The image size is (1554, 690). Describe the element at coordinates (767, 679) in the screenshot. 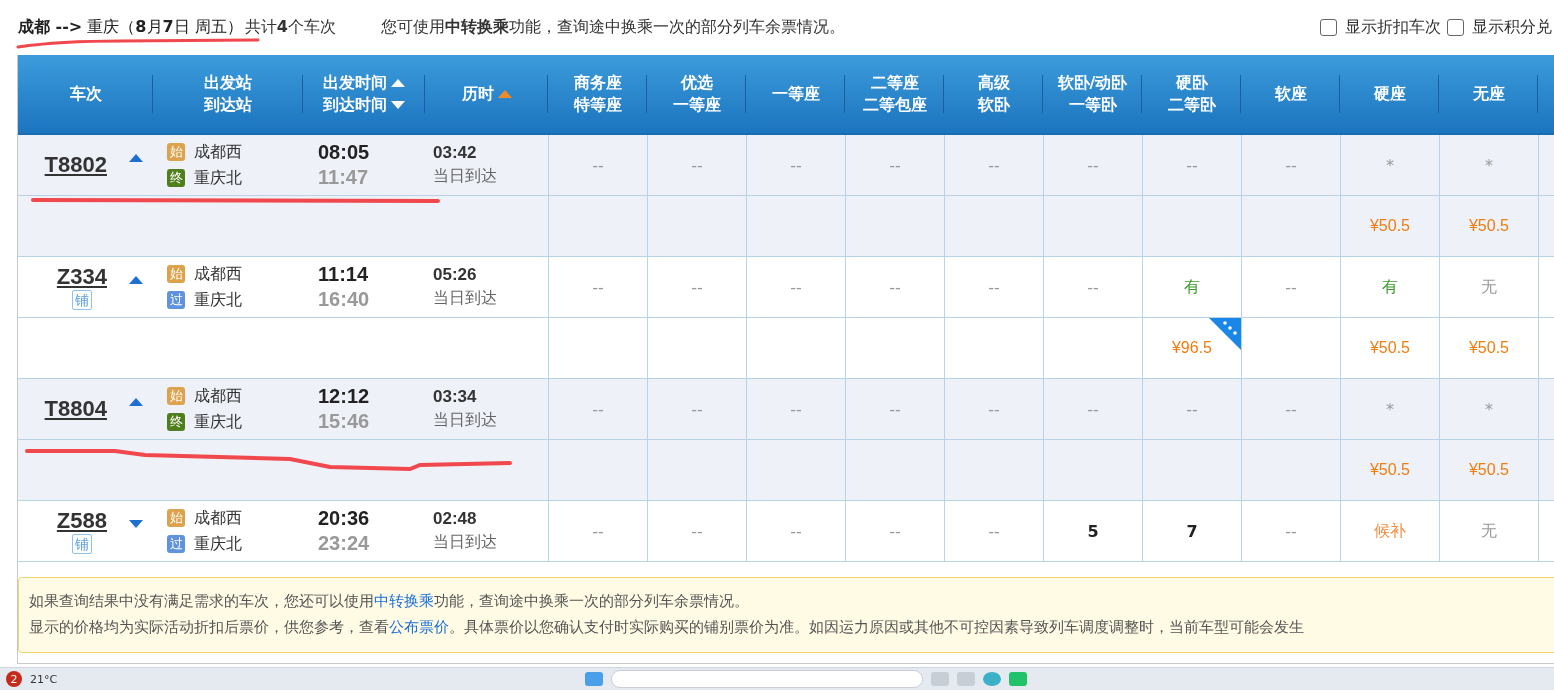

I see `search-field` at that location.